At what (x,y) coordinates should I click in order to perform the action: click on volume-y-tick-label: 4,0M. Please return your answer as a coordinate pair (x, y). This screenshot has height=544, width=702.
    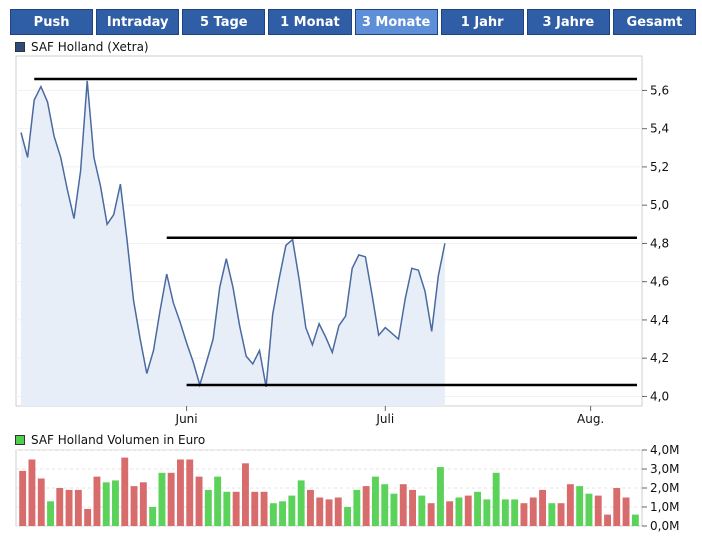
    Looking at the image, I should click on (664, 450).